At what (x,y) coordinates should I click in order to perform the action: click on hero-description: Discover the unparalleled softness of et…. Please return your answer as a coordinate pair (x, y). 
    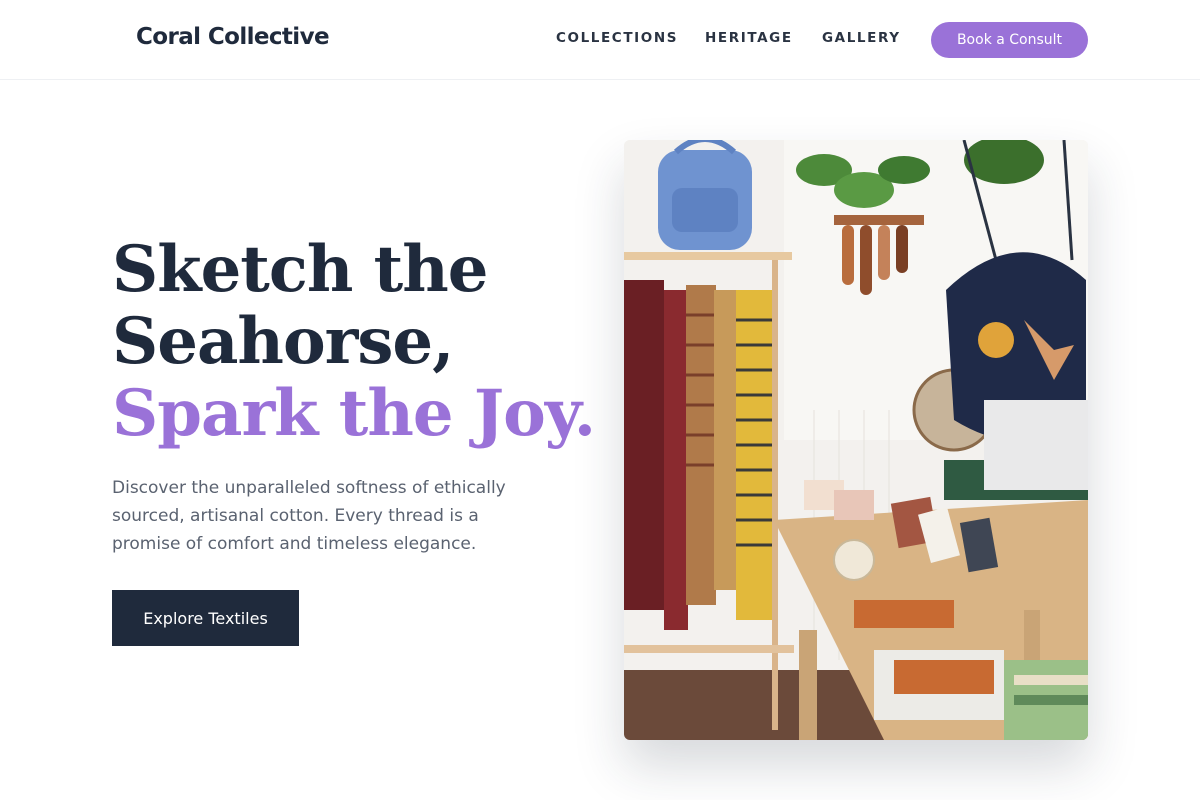
    Looking at the image, I should click on (309, 516).